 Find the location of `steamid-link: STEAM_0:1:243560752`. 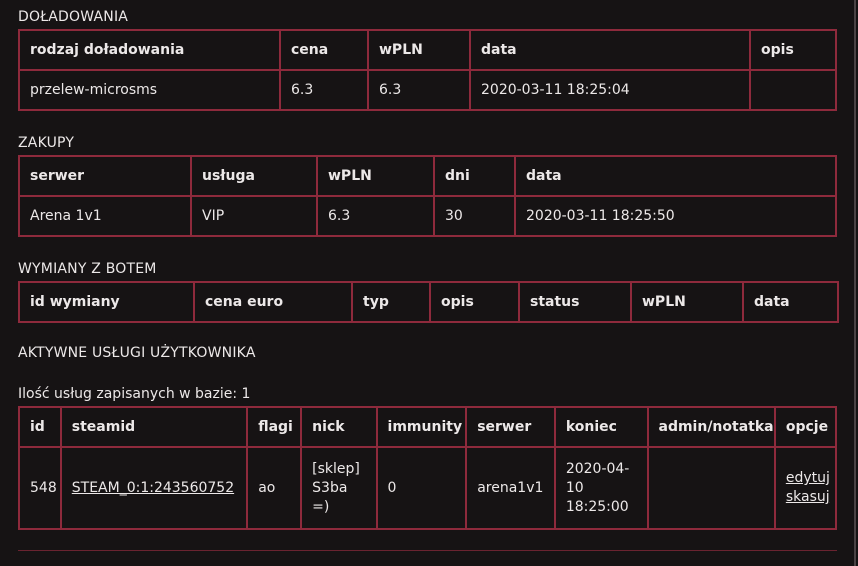

steamid-link: STEAM_0:1:243560752 is located at coordinates (153, 488).